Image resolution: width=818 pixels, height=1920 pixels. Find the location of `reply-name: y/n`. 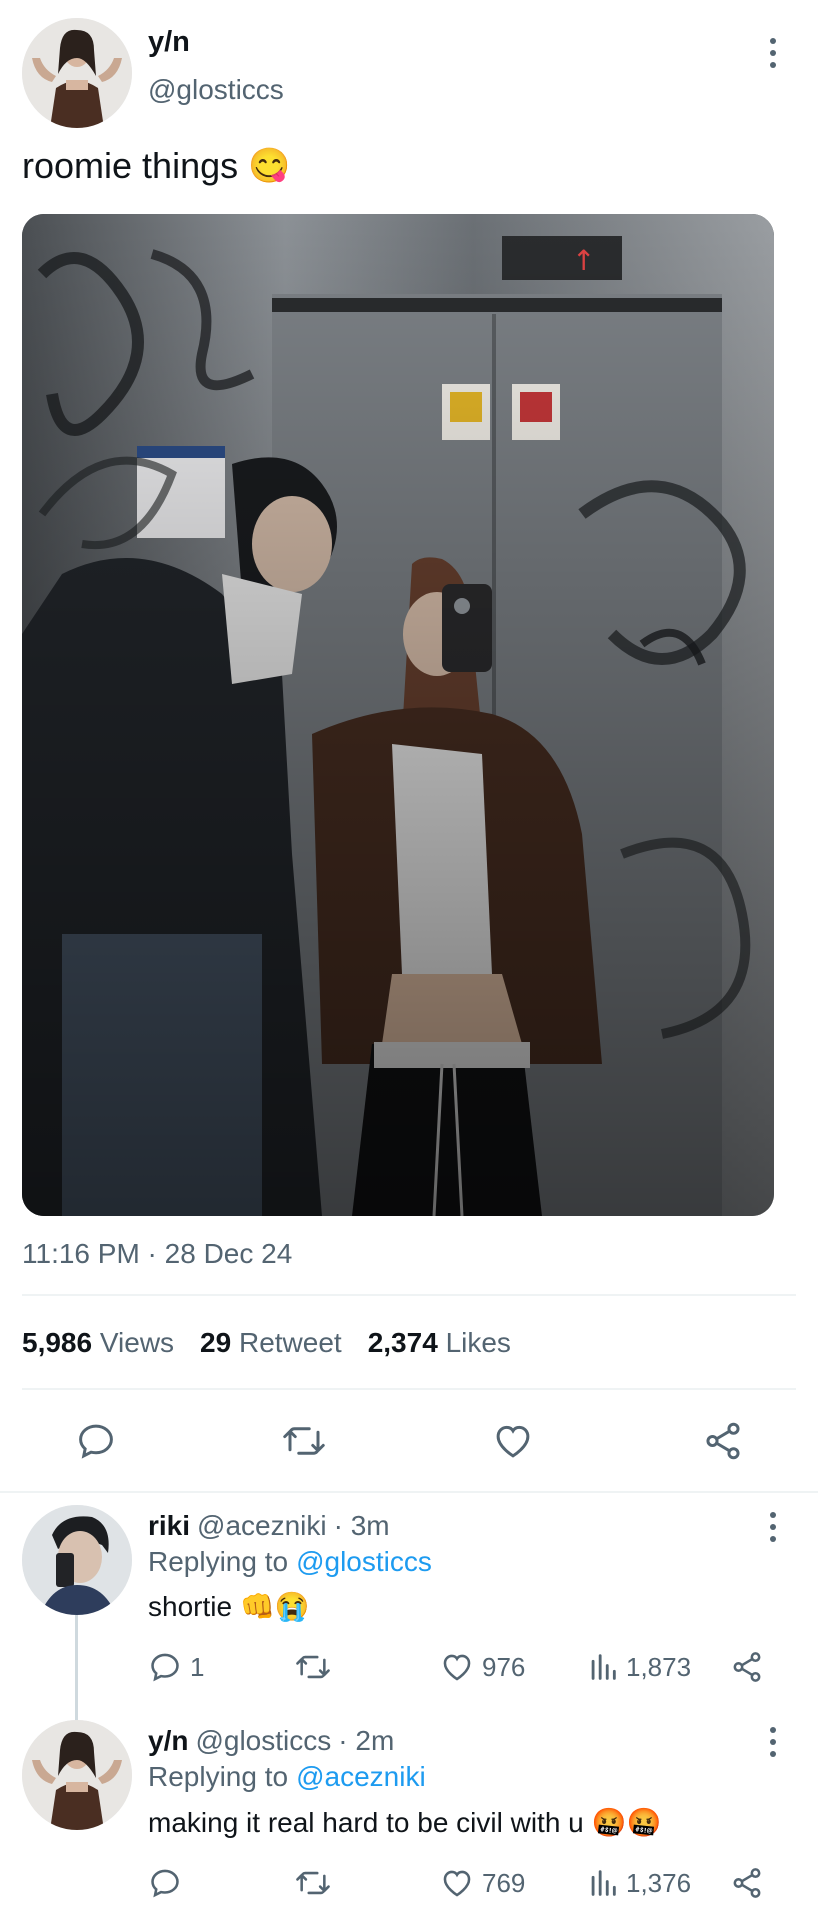

reply-name: y/n is located at coordinates (168, 1741).